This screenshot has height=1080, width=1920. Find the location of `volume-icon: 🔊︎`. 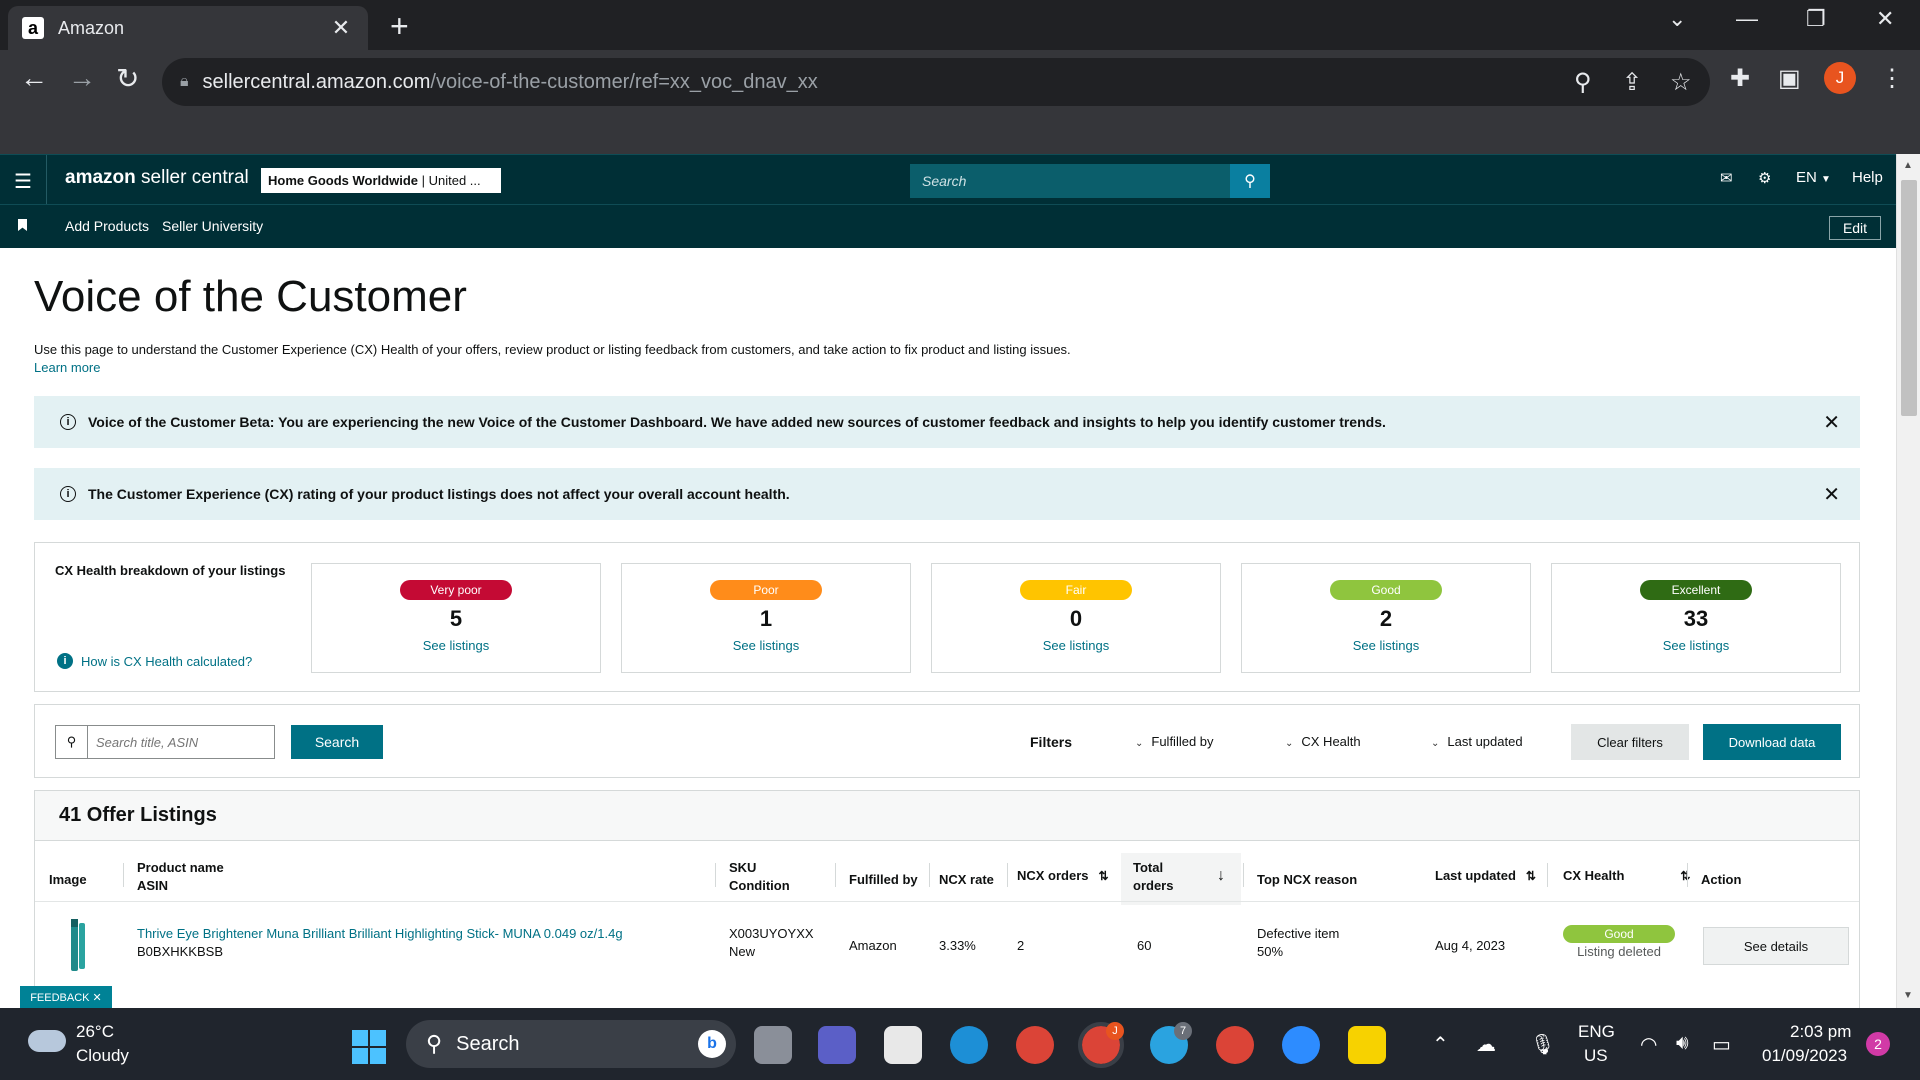

volume-icon: 🔊︎ is located at coordinates (1682, 1043).